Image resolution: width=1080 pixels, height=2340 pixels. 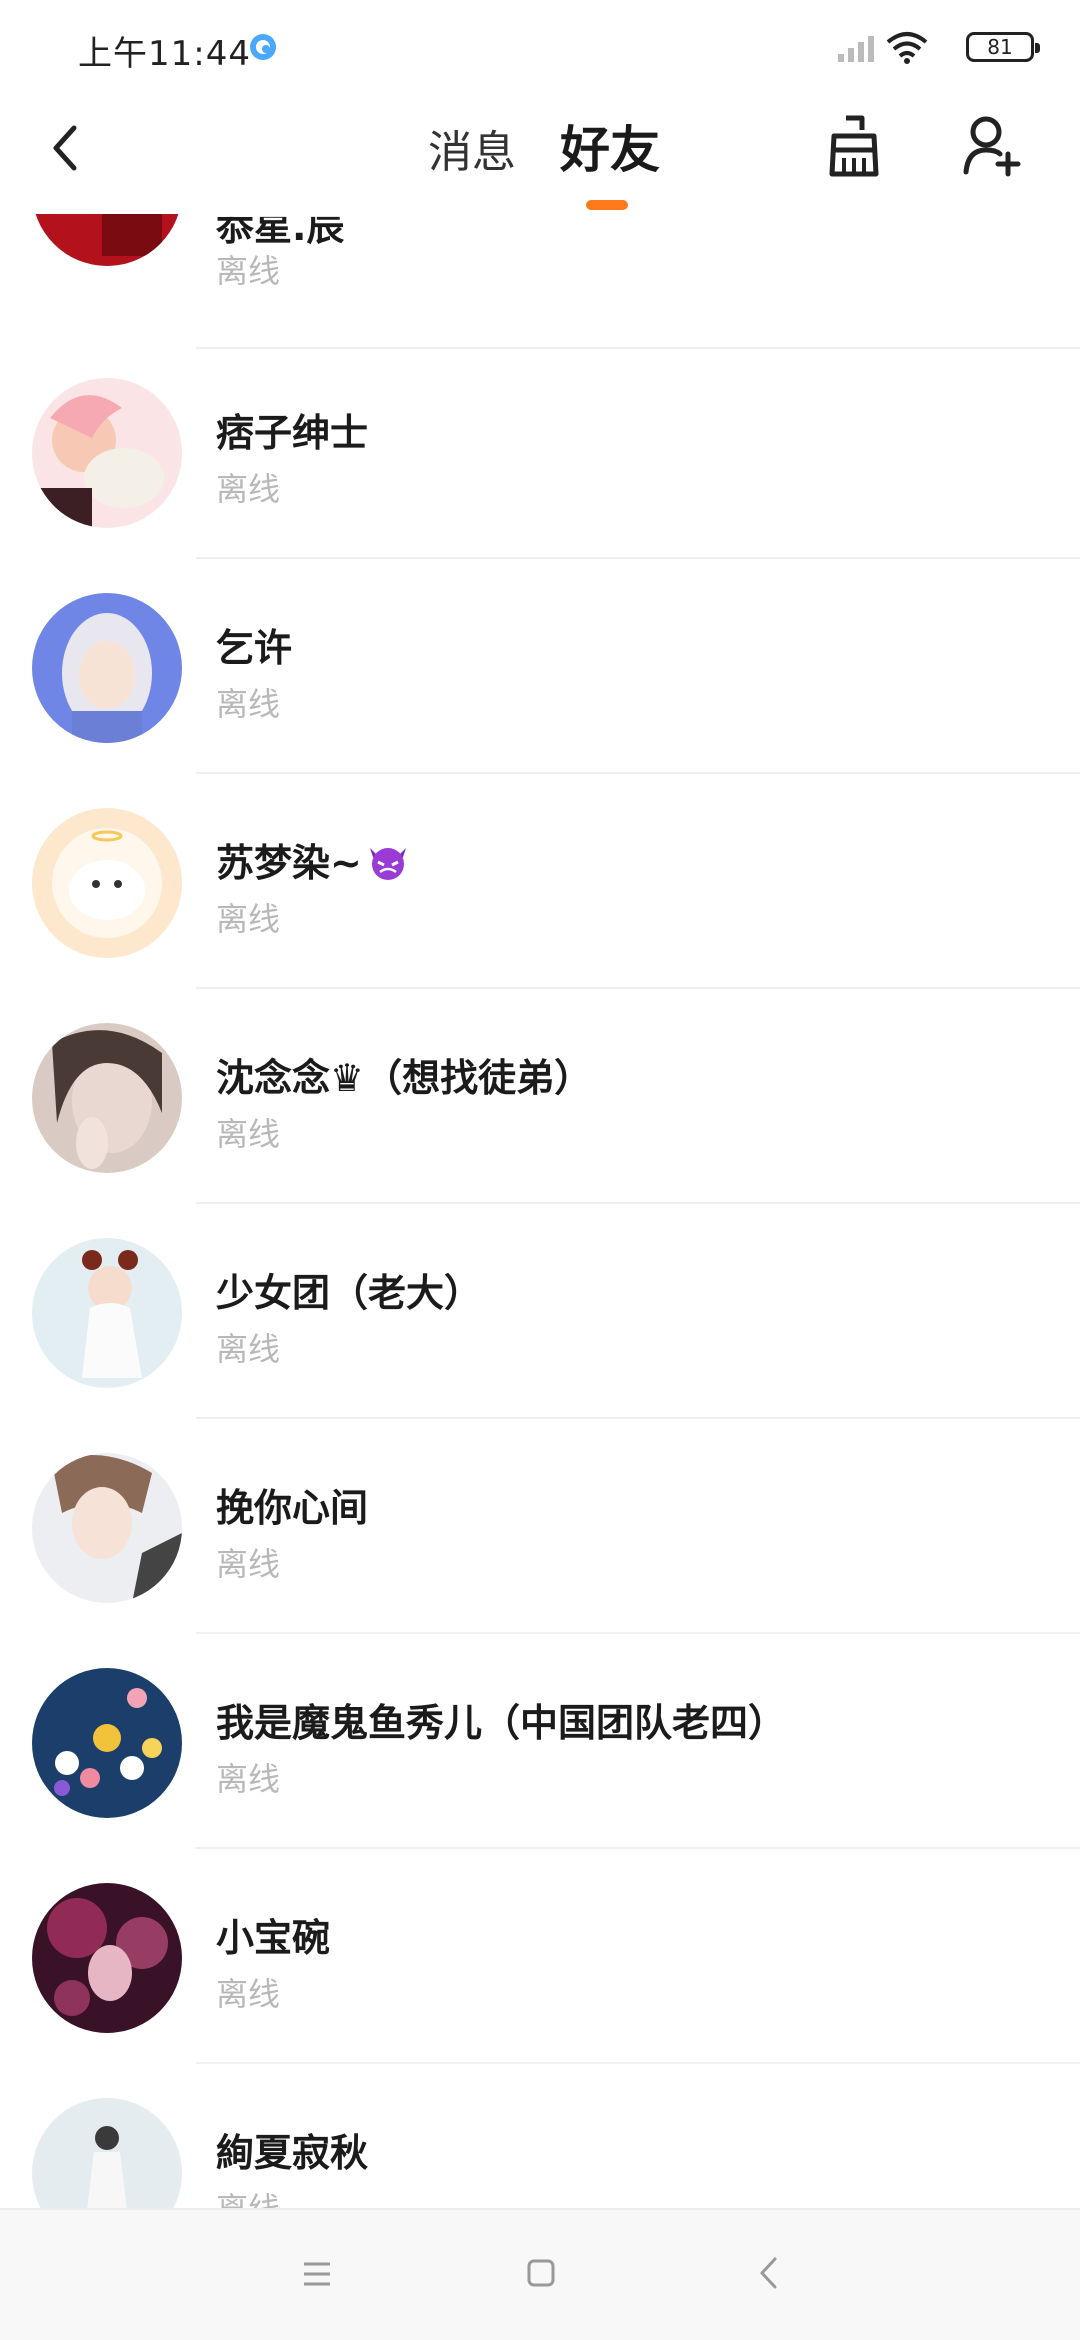 What do you see at coordinates (388, 862) in the screenshot?
I see `devil-emoji-icon` at bounding box center [388, 862].